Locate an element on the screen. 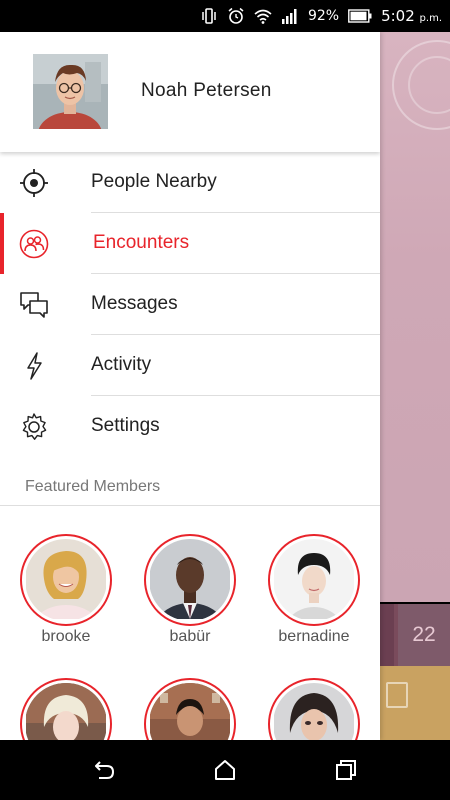 The width and height of the screenshot is (450, 800). menu-label-encounters: Encounters is located at coordinates (141, 242).